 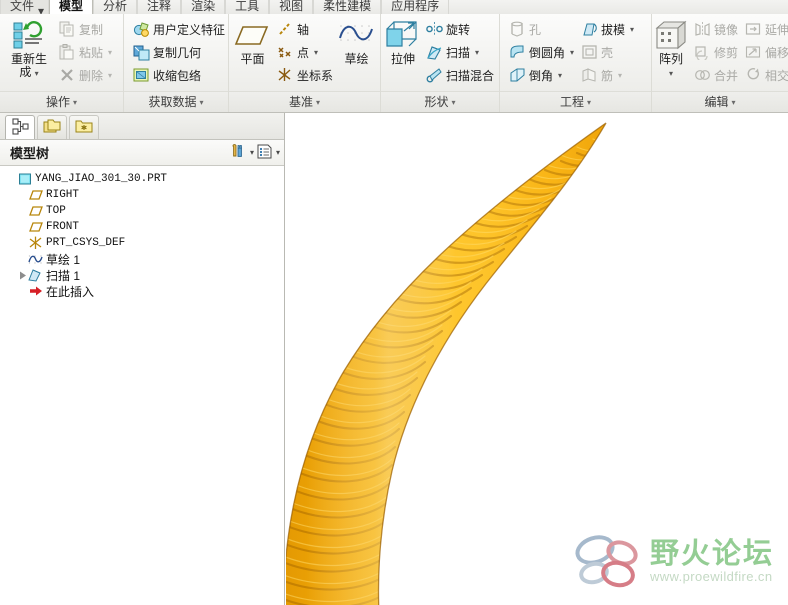 I want to click on draft-icon, so click(x=589, y=29).